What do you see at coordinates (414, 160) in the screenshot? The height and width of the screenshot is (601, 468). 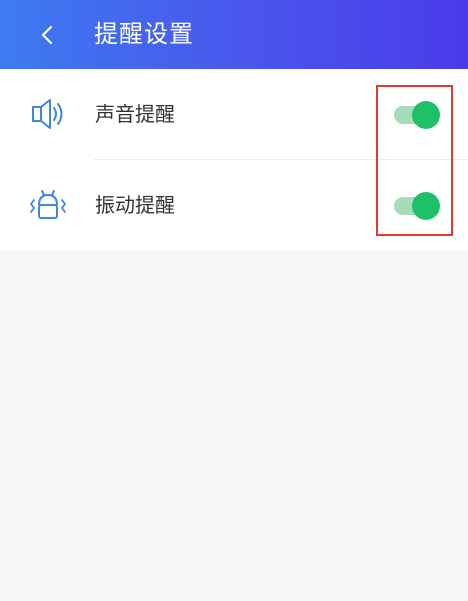 I see `toggle-highlight-box` at bounding box center [414, 160].